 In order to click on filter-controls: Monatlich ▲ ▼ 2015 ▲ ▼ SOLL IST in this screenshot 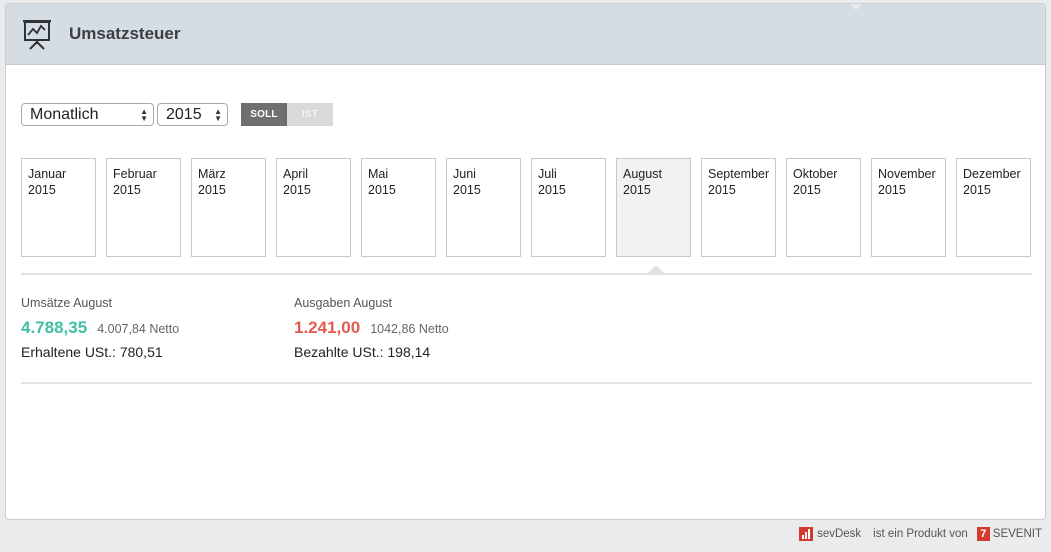, I will do `click(177, 114)`.